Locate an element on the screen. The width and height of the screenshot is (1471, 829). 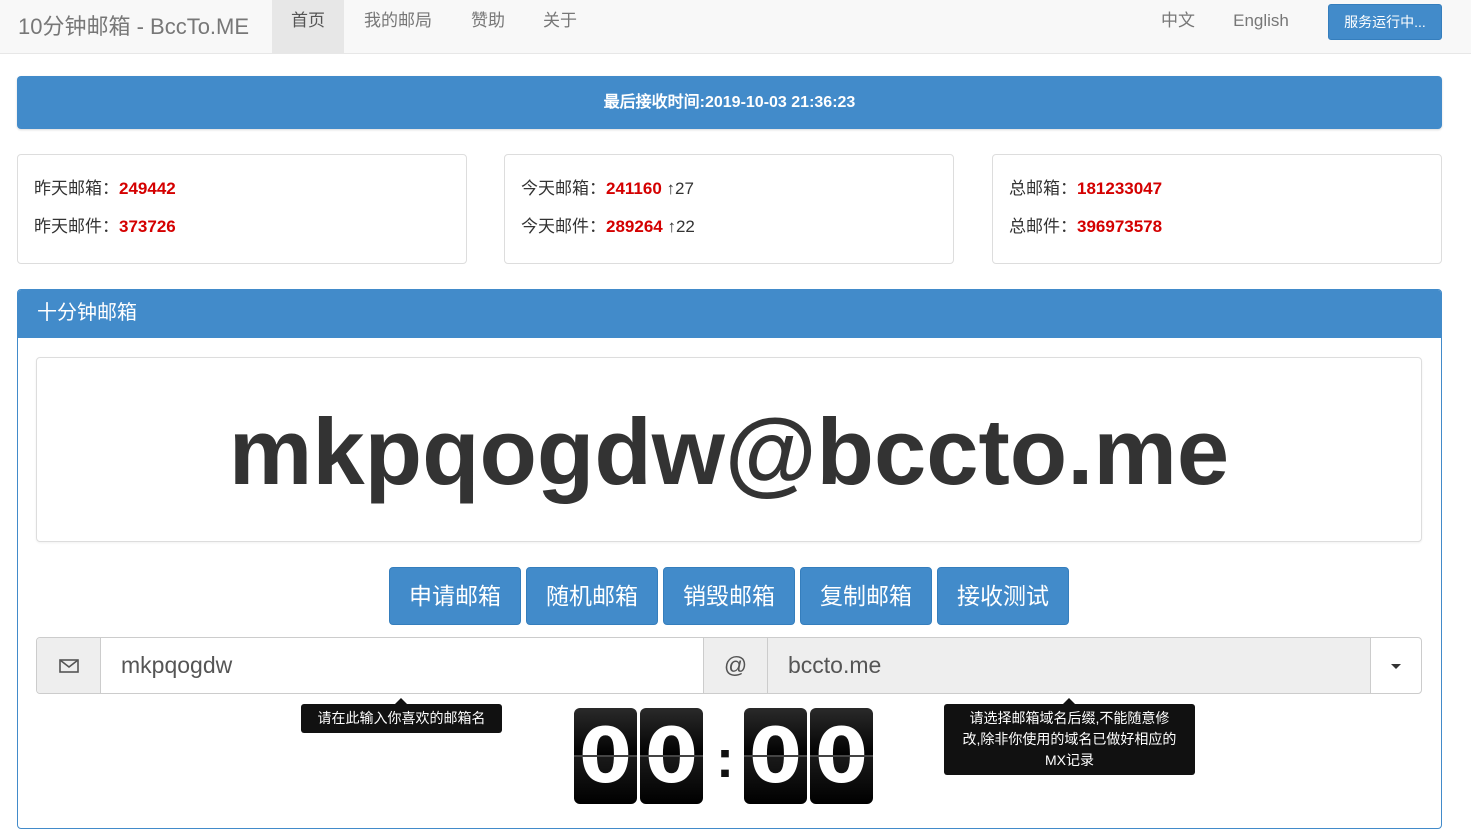
stat-value: 373726 is located at coordinates (147, 226).